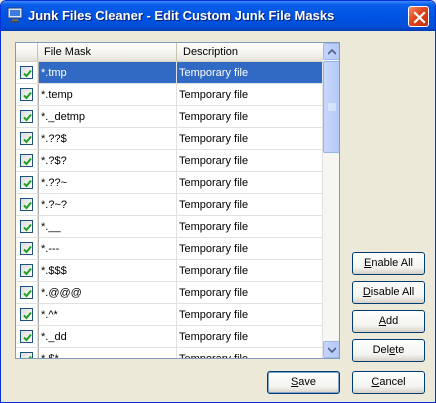 The width and height of the screenshot is (436, 403). What do you see at coordinates (392, 263) in the screenshot?
I see `enable-all-rest: nable All` at bounding box center [392, 263].